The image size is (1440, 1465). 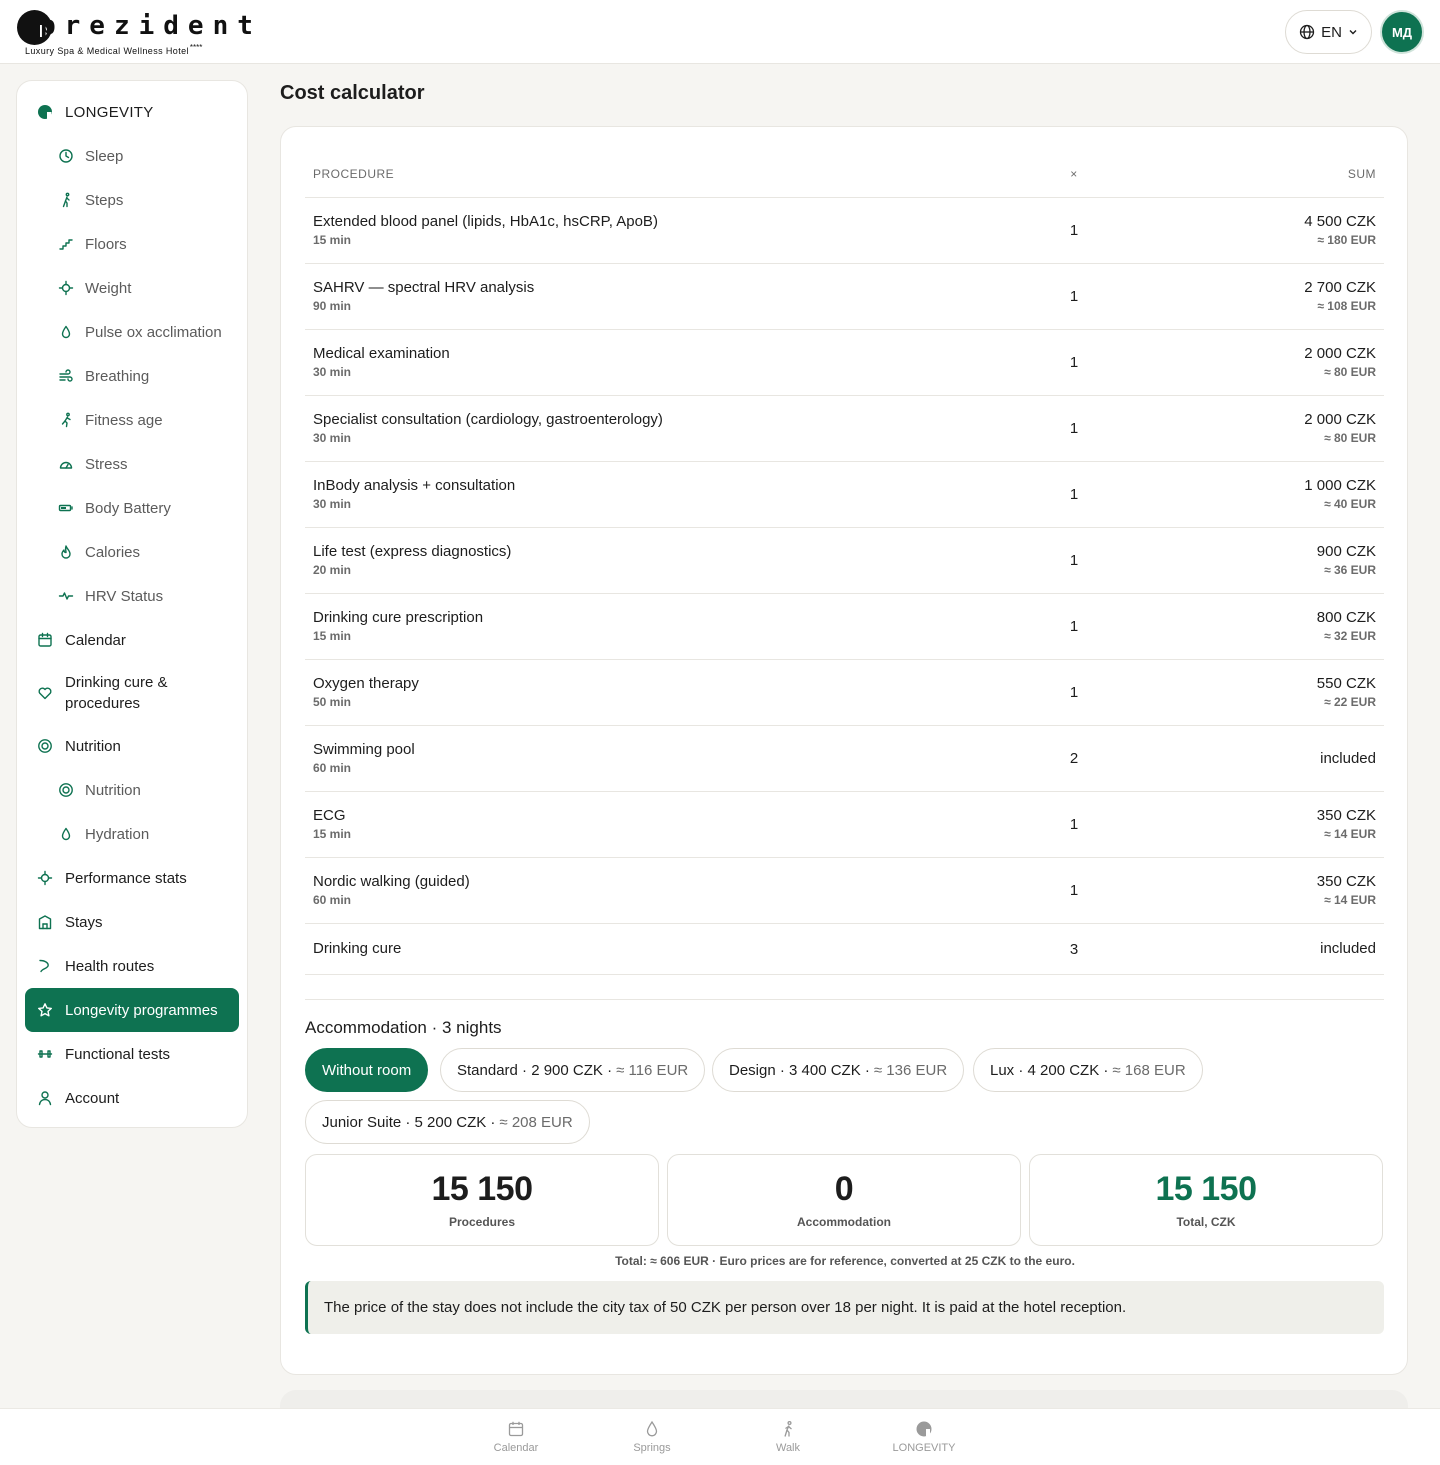 What do you see at coordinates (66, 596) in the screenshot?
I see `pulse-icon` at bounding box center [66, 596].